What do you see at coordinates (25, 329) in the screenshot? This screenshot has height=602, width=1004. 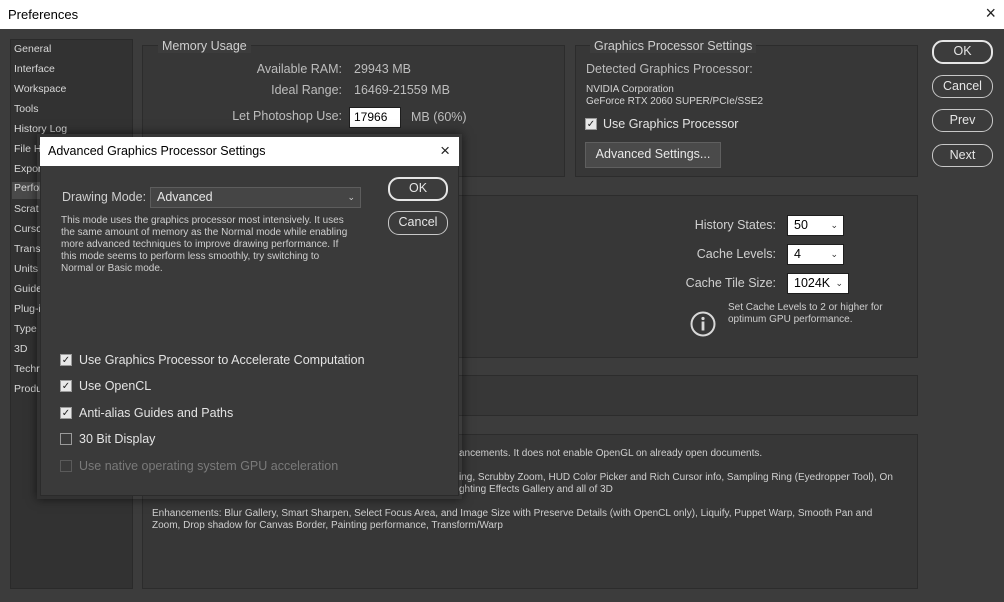 I see `sidebar-item-type: Type` at bounding box center [25, 329].